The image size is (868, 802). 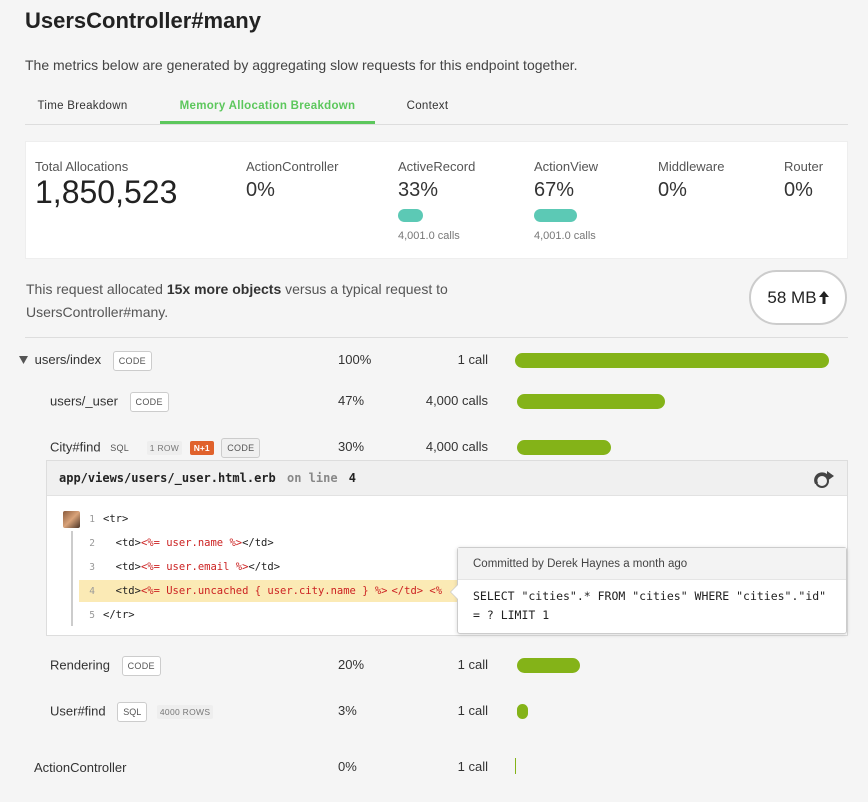 I want to click on memory-badge-value: 58 MB, so click(x=792, y=297).